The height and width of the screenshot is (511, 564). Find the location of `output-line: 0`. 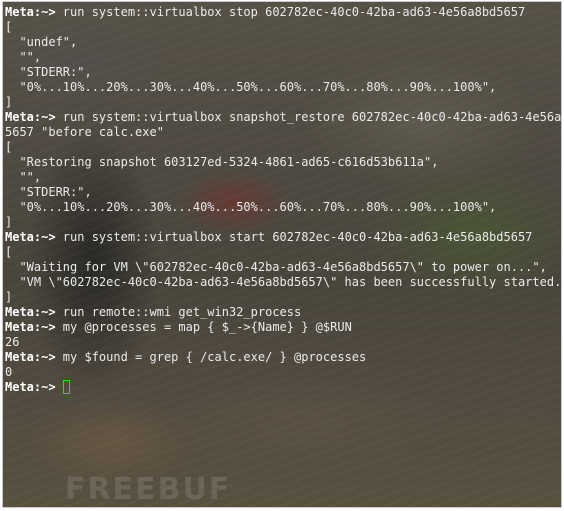

output-line: 0 is located at coordinates (8, 372).